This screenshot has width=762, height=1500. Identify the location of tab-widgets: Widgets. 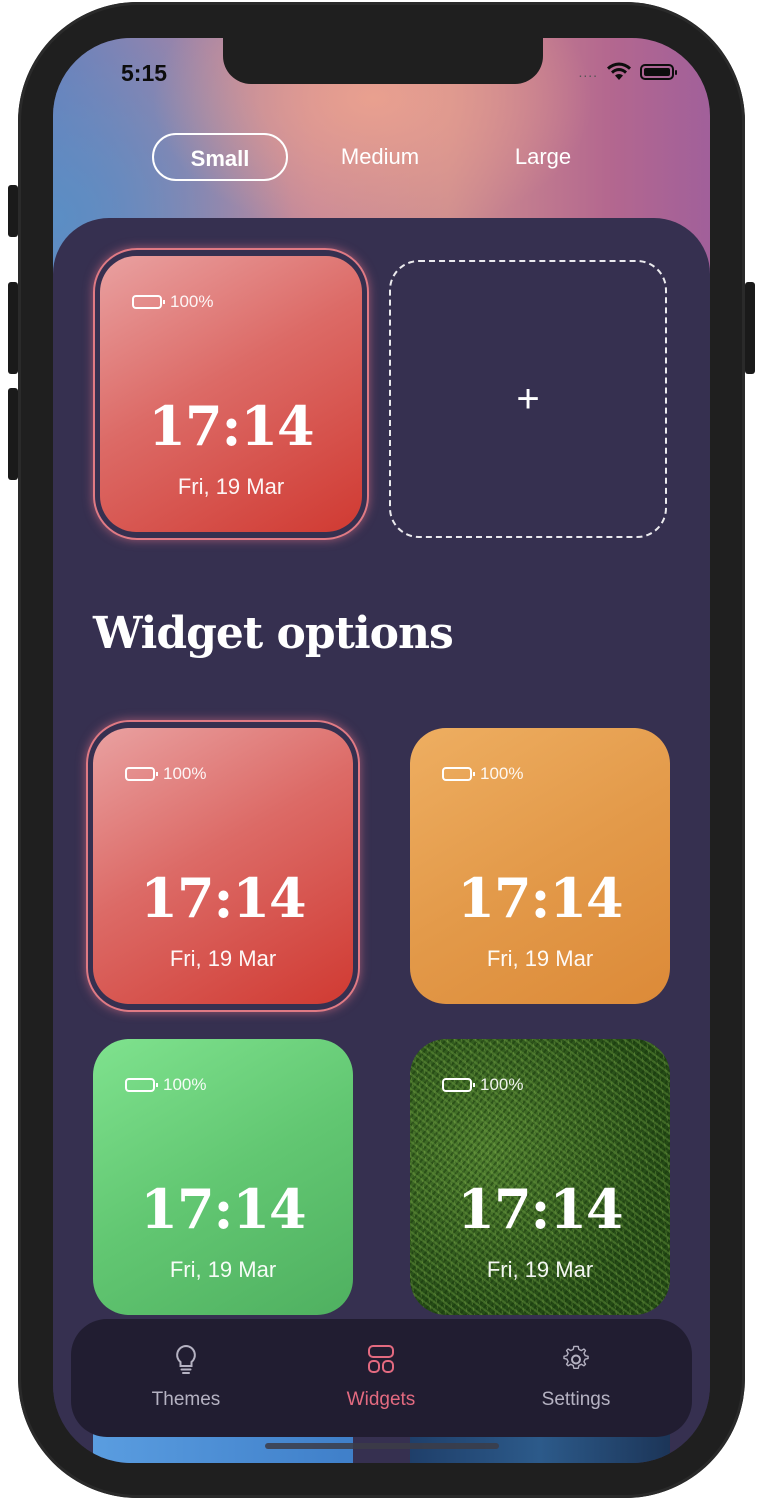
(381, 1378).